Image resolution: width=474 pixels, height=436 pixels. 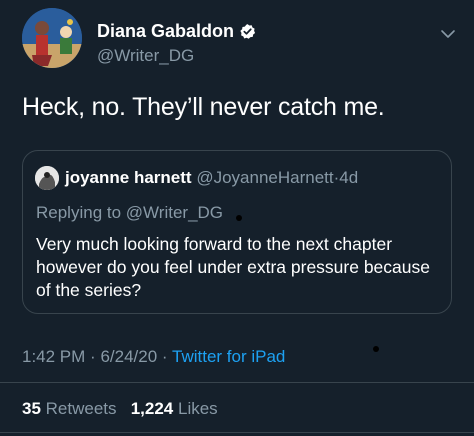 What do you see at coordinates (129, 356) in the screenshot?
I see `tweet-date: 6/24/20` at bounding box center [129, 356].